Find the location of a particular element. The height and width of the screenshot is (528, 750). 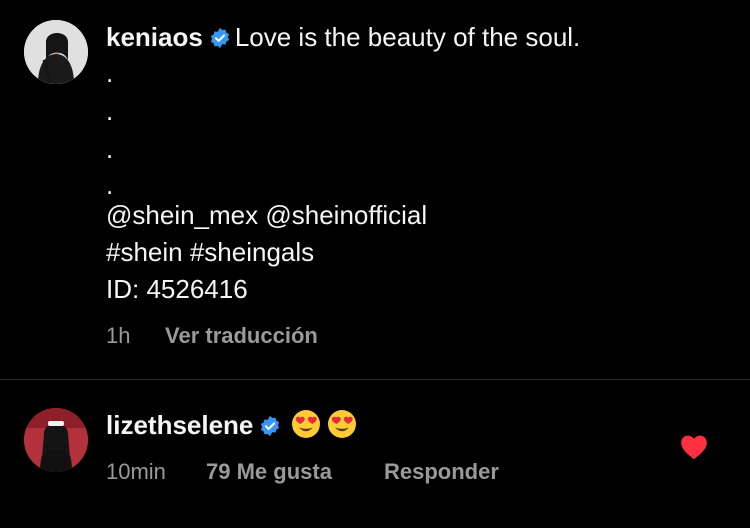

comment-timestamp: 10min is located at coordinates (136, 471).